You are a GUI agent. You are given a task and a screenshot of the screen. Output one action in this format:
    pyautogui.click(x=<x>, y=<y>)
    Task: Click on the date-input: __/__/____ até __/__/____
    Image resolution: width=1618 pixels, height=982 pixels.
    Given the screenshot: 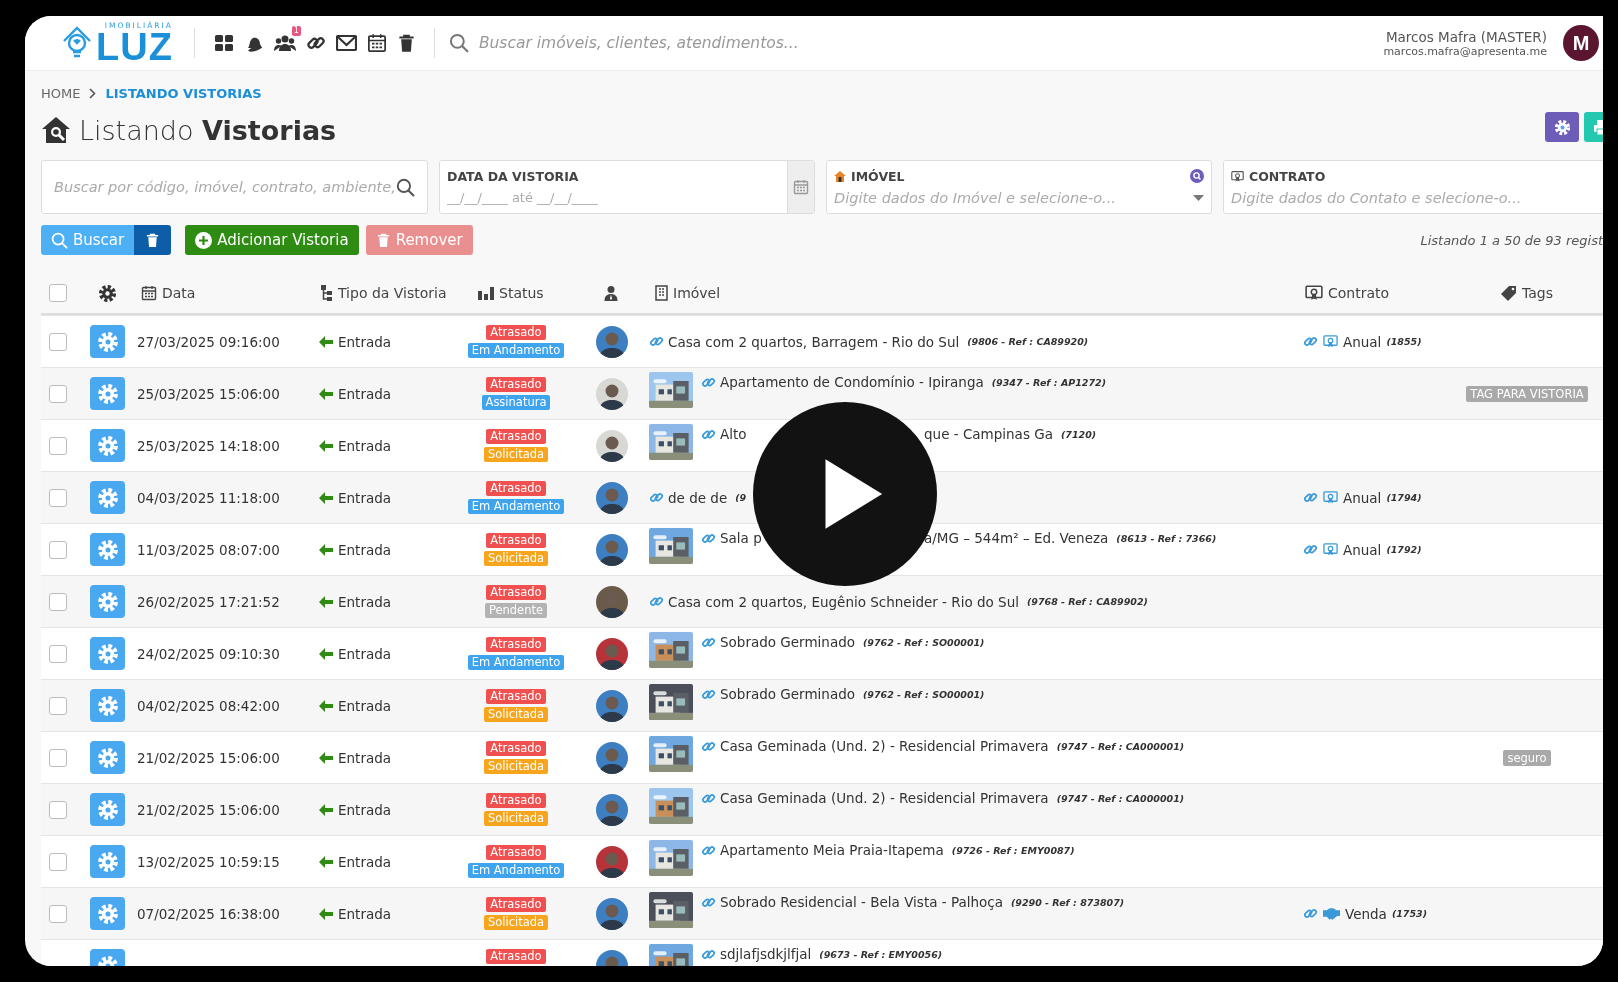 What is the action you would take?
    pyautogui.click(x=613, y=197)
    